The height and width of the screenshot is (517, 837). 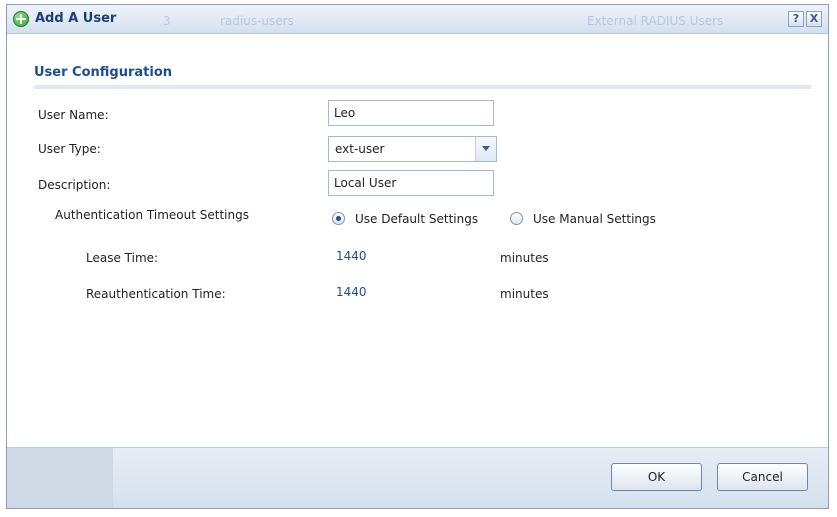 What do you see at coordinates (416, 219) in the screenshot?
I see `default-settings-label: Use Default Settings` at bounding box center [416, 219].